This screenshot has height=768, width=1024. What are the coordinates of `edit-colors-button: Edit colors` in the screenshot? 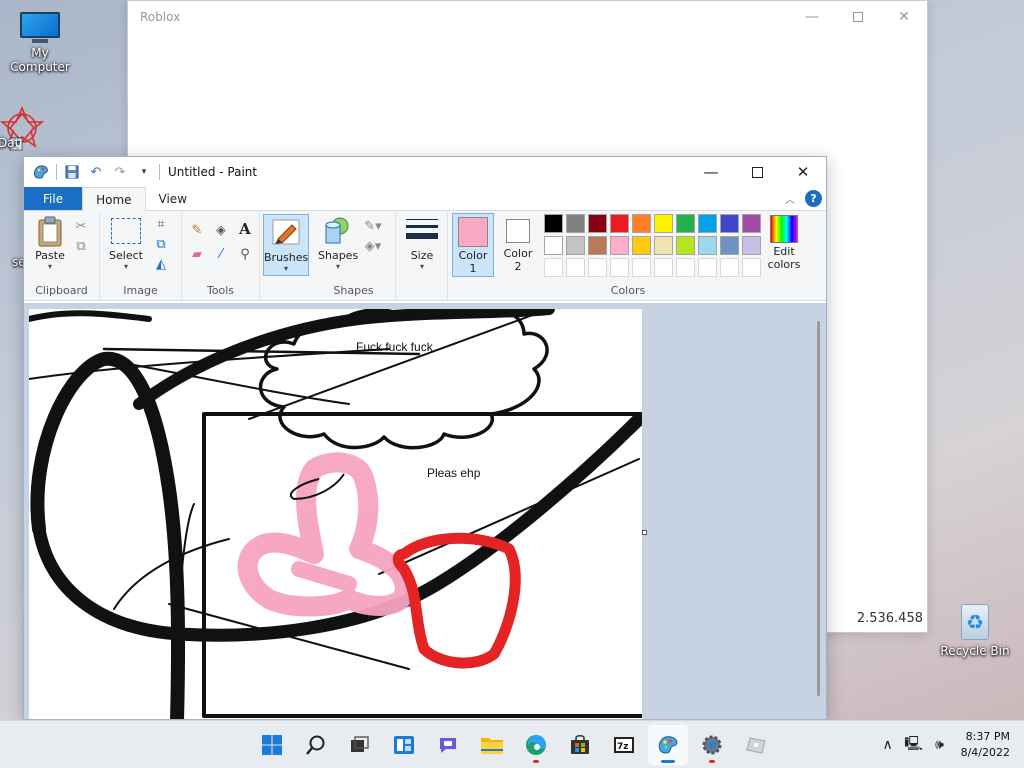 It's located at (784, 242).